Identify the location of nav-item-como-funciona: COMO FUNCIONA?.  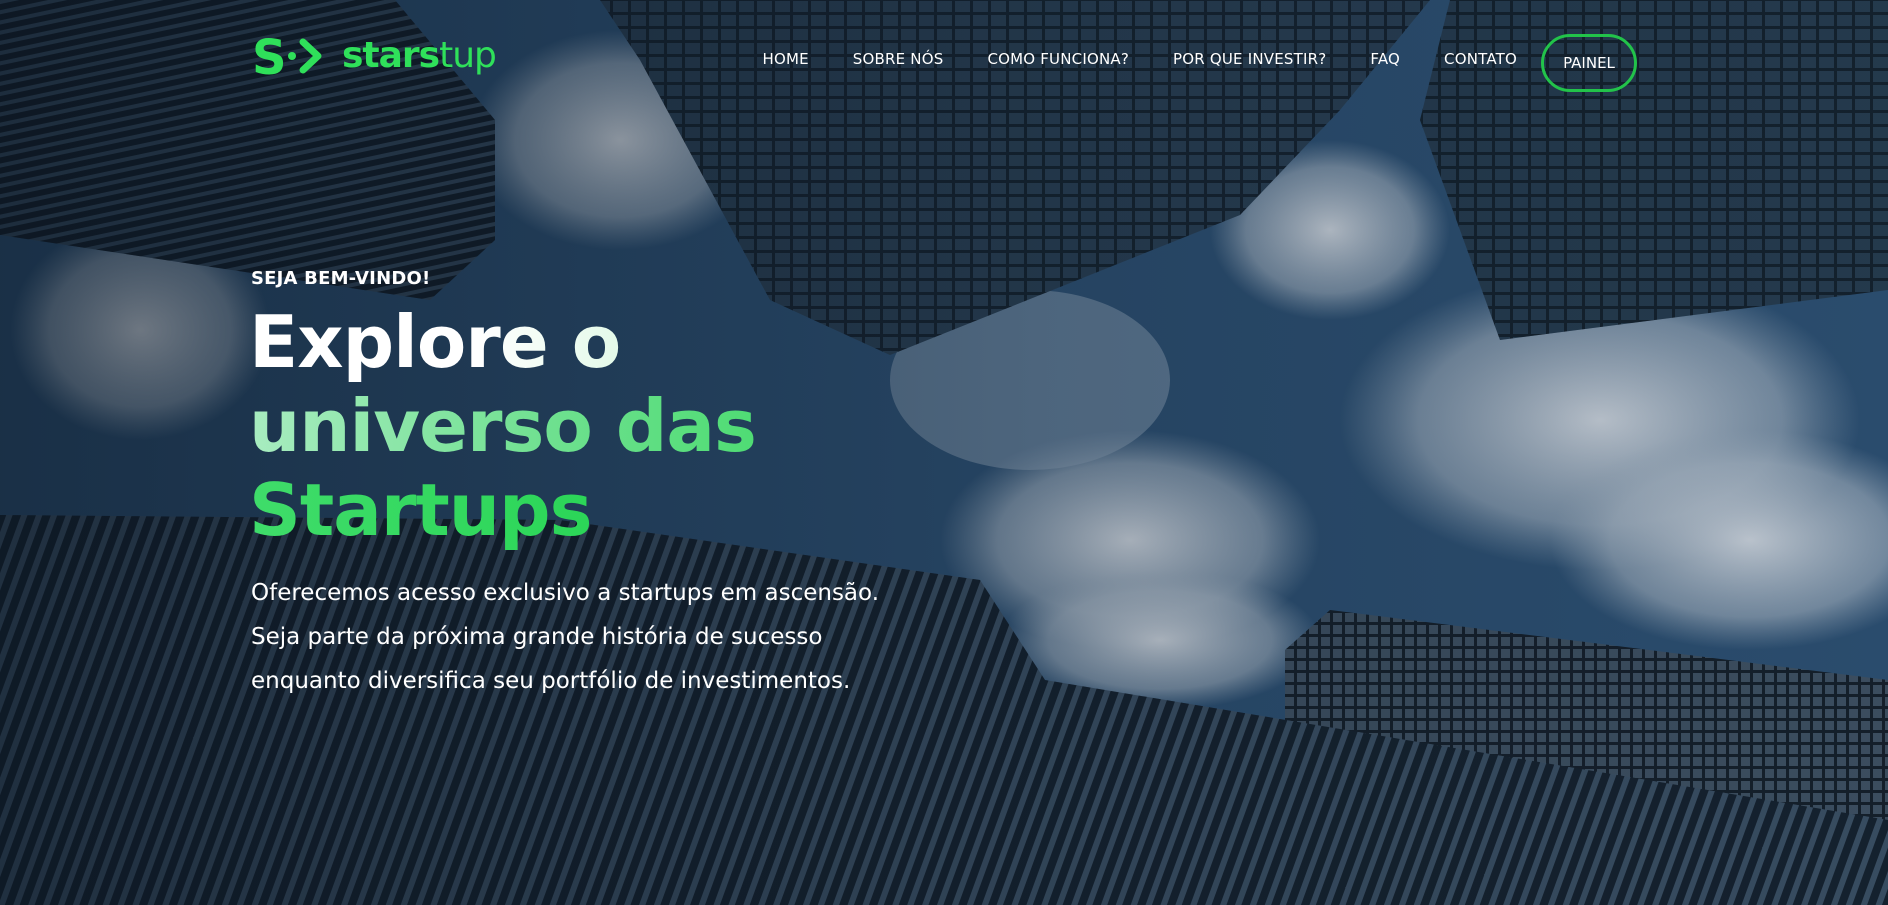
(1058, 59).